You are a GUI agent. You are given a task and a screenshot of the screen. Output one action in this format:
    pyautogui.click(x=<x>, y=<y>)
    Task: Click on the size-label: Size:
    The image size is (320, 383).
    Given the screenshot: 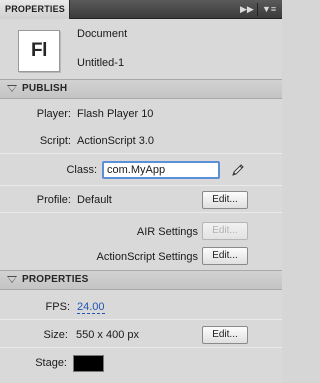 What is the action you would take?
    pyautogui.click(x=55, y=335)
    